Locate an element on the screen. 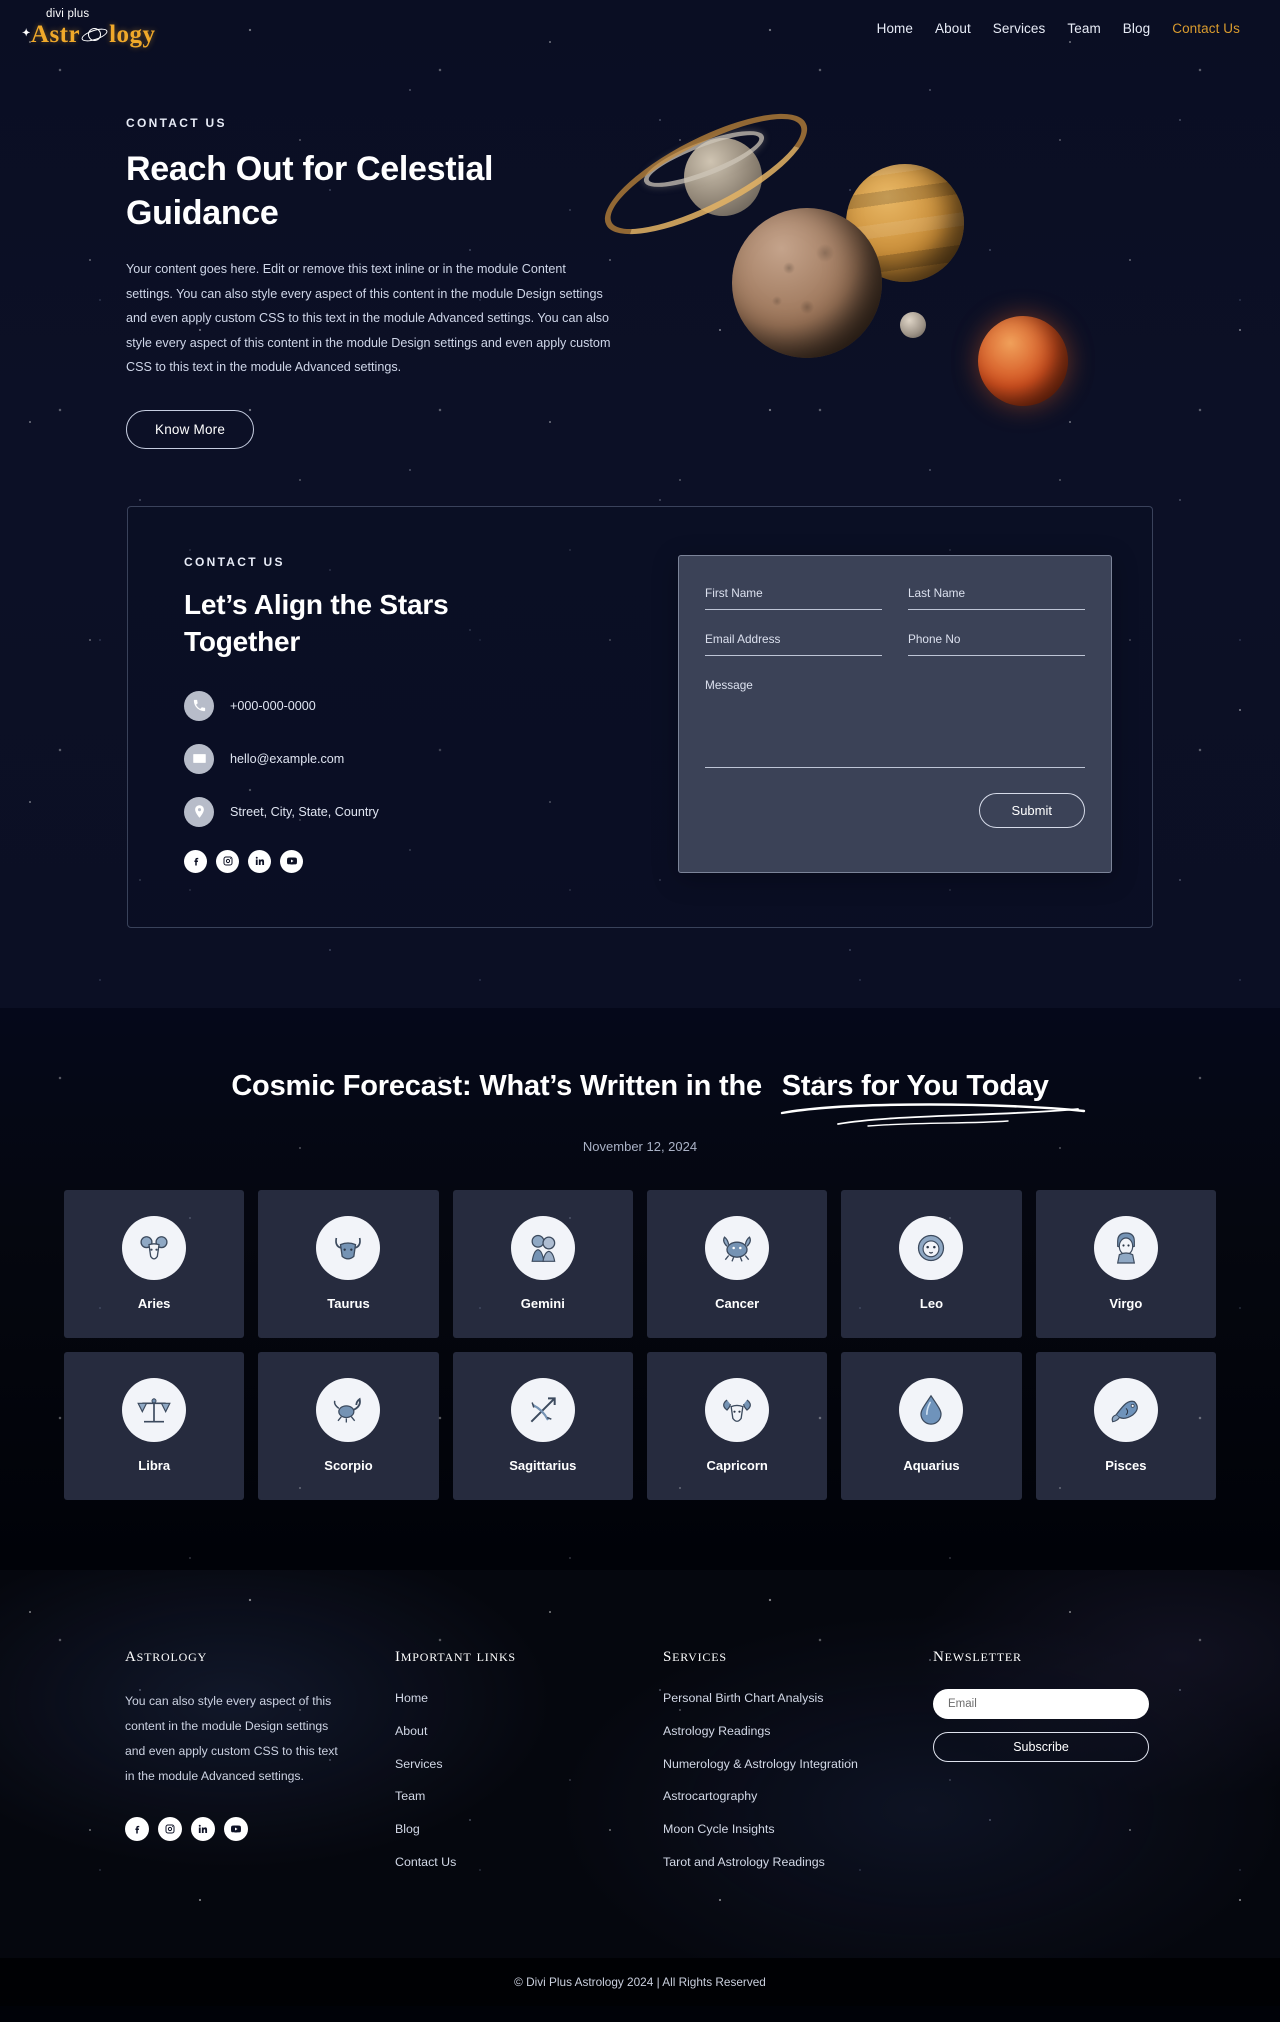 The height and width of the screenshot is (2022, 1280). zodiac-card-scorpio: Scorpio is located at coordinates (348, 1425).